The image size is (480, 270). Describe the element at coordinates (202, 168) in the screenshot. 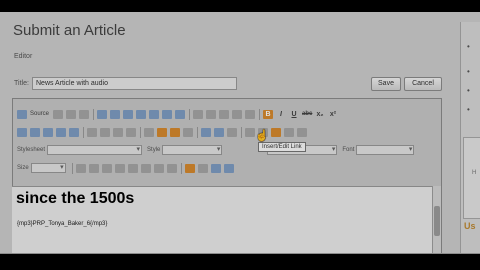

I see `div-icon` at that location.